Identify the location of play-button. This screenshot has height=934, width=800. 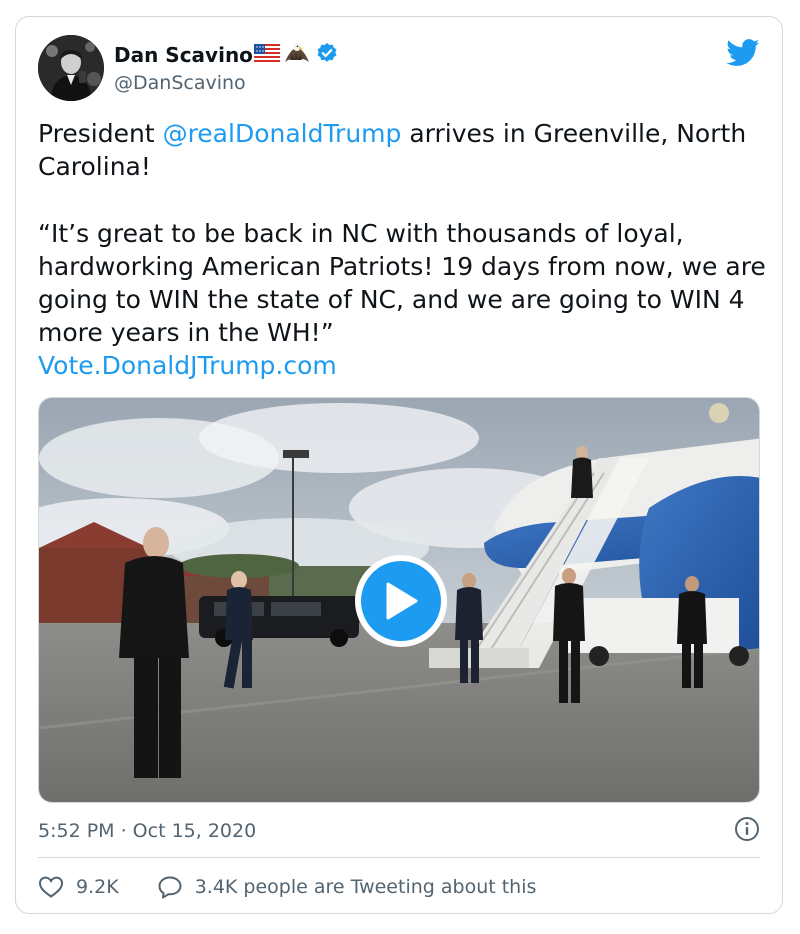
(401, 601).